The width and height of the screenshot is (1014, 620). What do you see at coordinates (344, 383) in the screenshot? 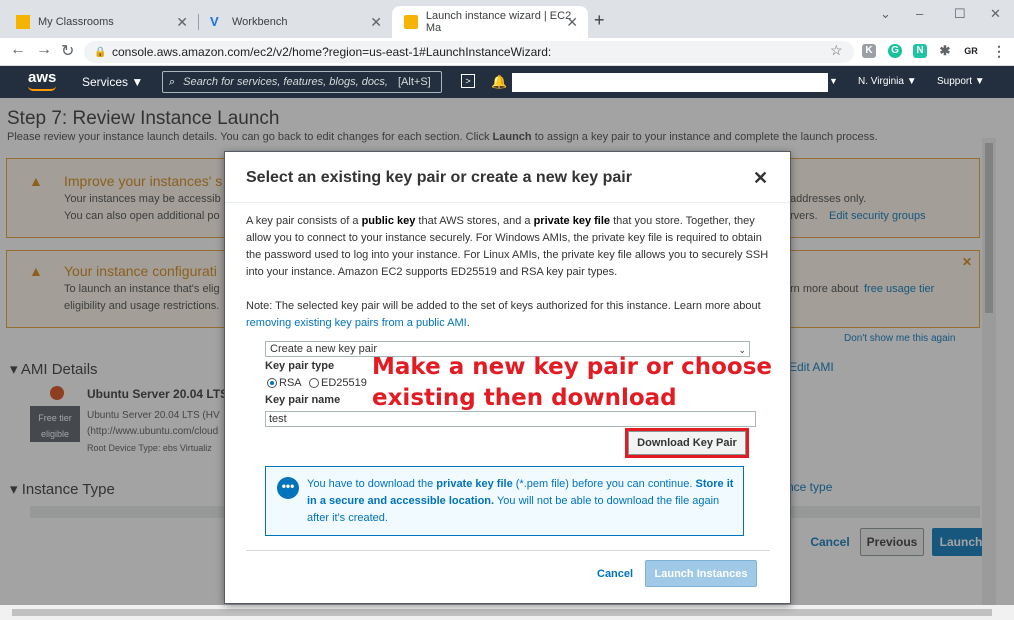
I see `radio-label: ED25519` at bounding box center [344, 383].